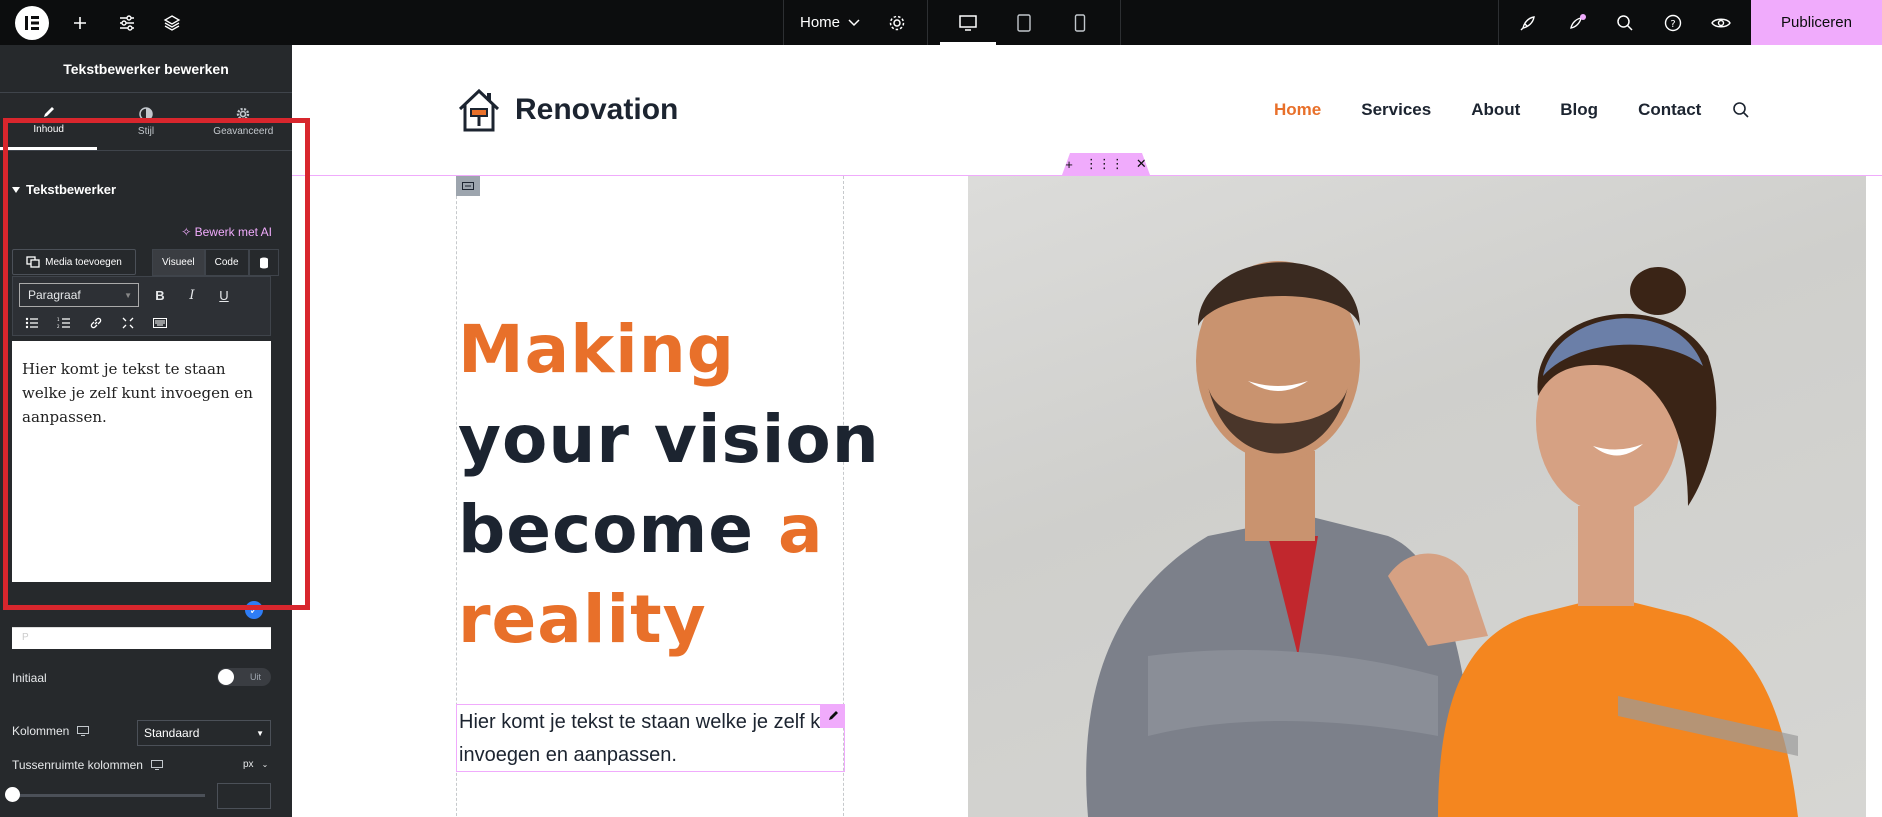 The image size is (1882, 817). I want to click on hero-line-3a: become, so click(618, 529).